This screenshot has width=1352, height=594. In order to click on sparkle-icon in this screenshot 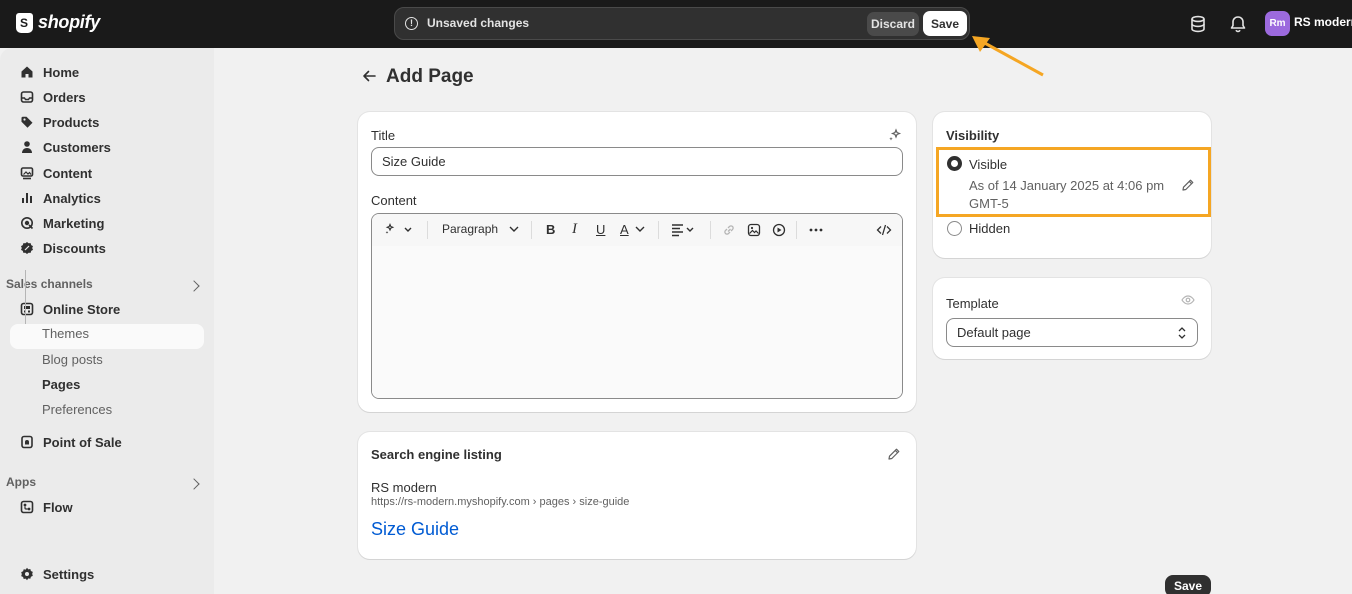, I will do `click(895, 135)`.